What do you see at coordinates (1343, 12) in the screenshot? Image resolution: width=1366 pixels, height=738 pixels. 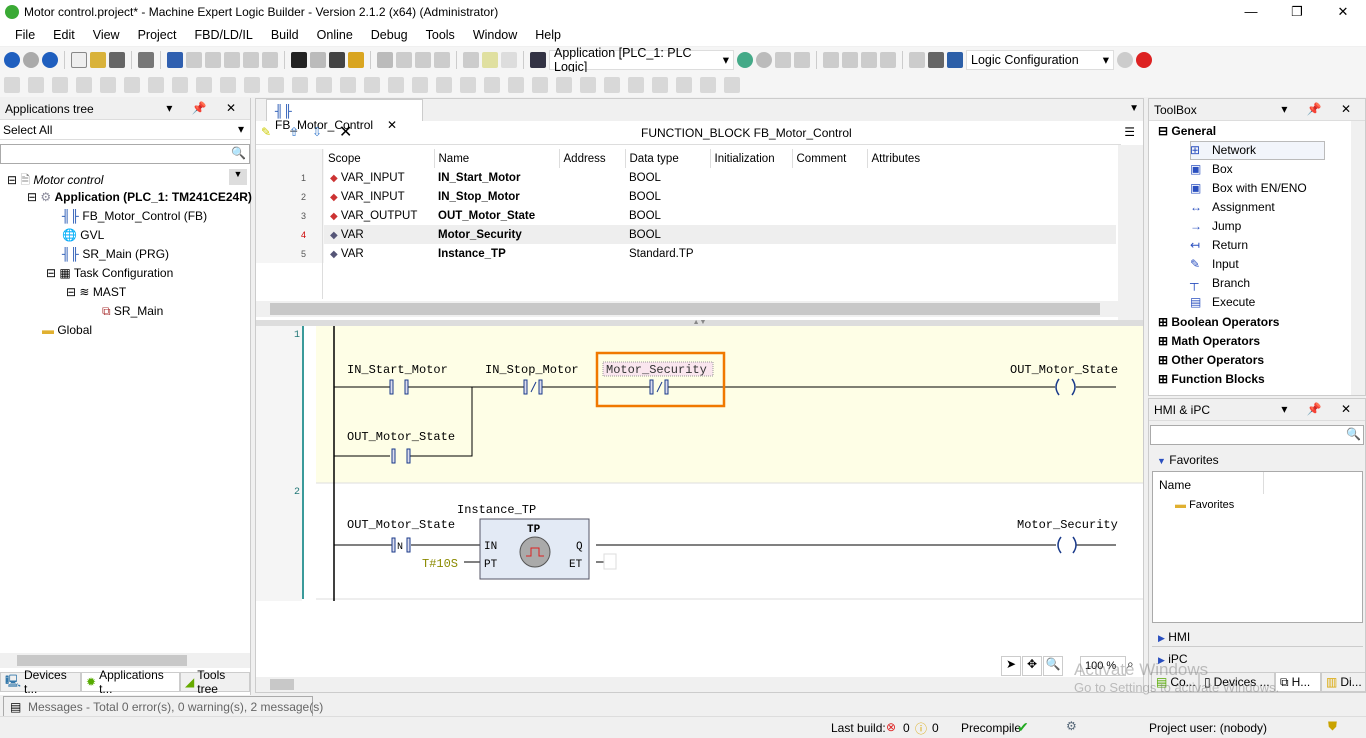 I see `close-button: ✕` at bounding box center [1343, 12].